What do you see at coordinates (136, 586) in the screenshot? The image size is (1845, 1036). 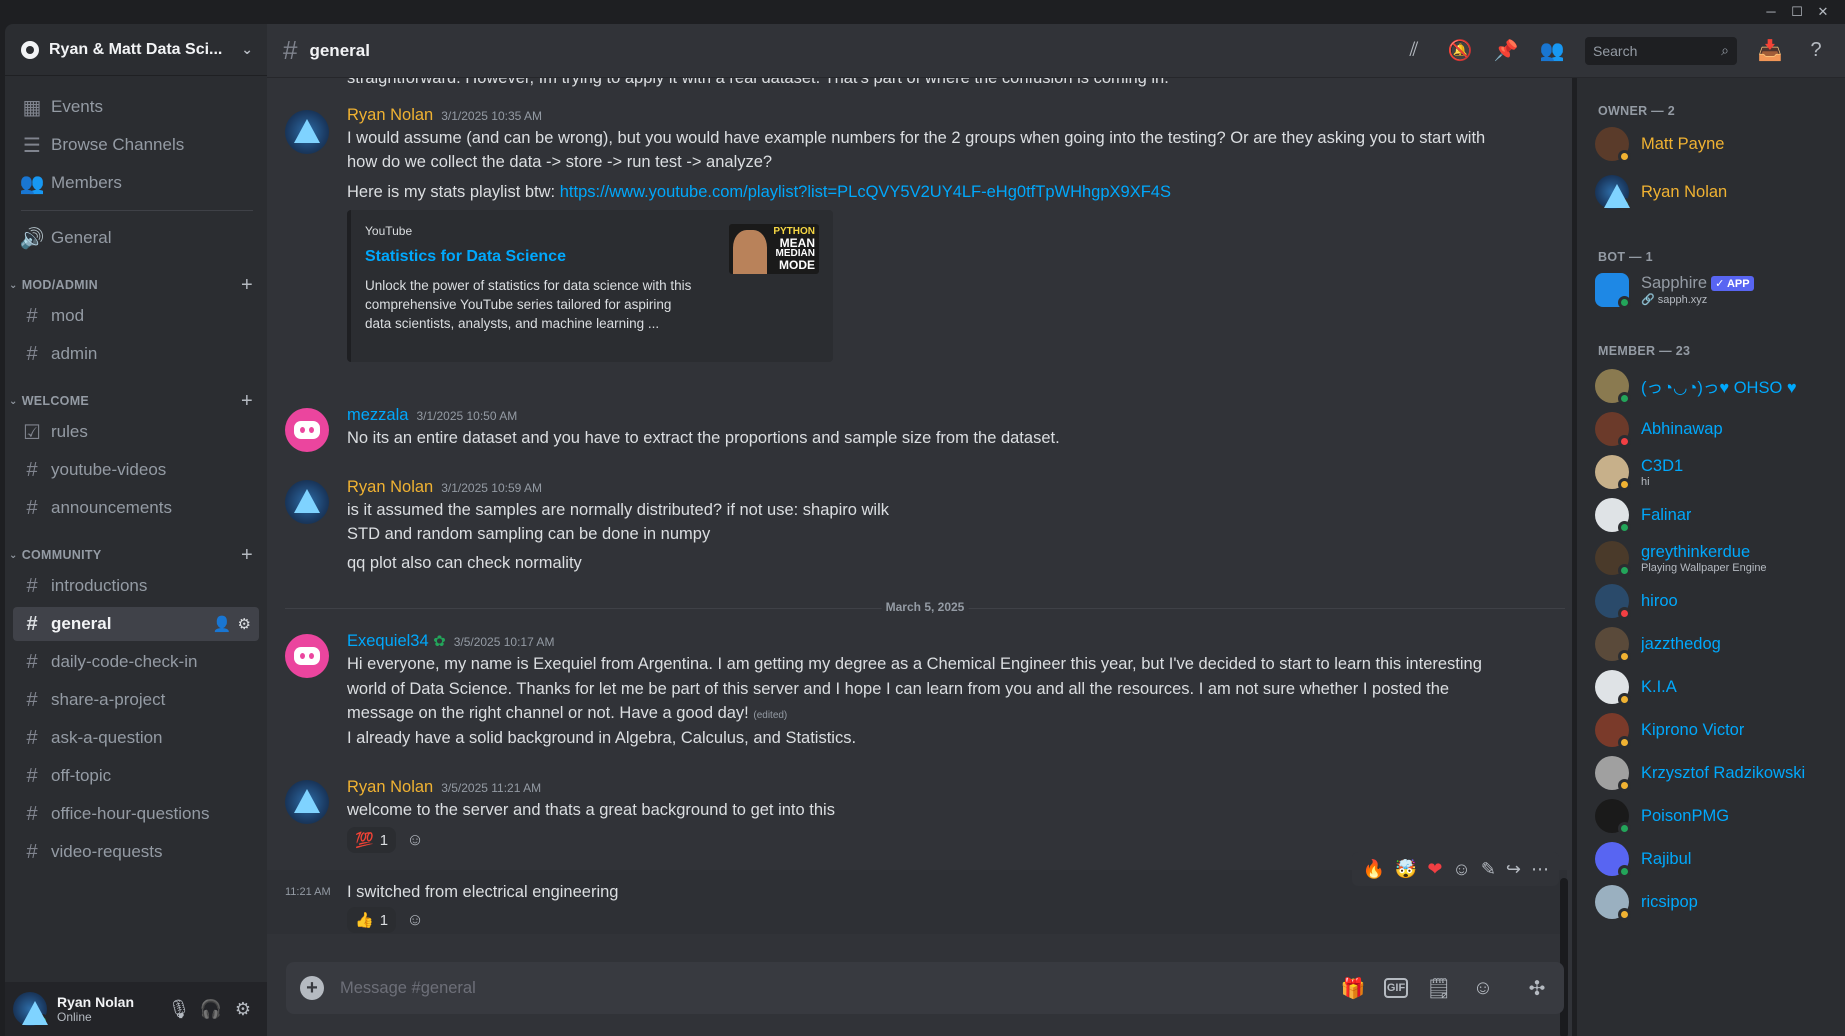 I see `channel-introductions: # introductions` at bounding box center [136, 586].